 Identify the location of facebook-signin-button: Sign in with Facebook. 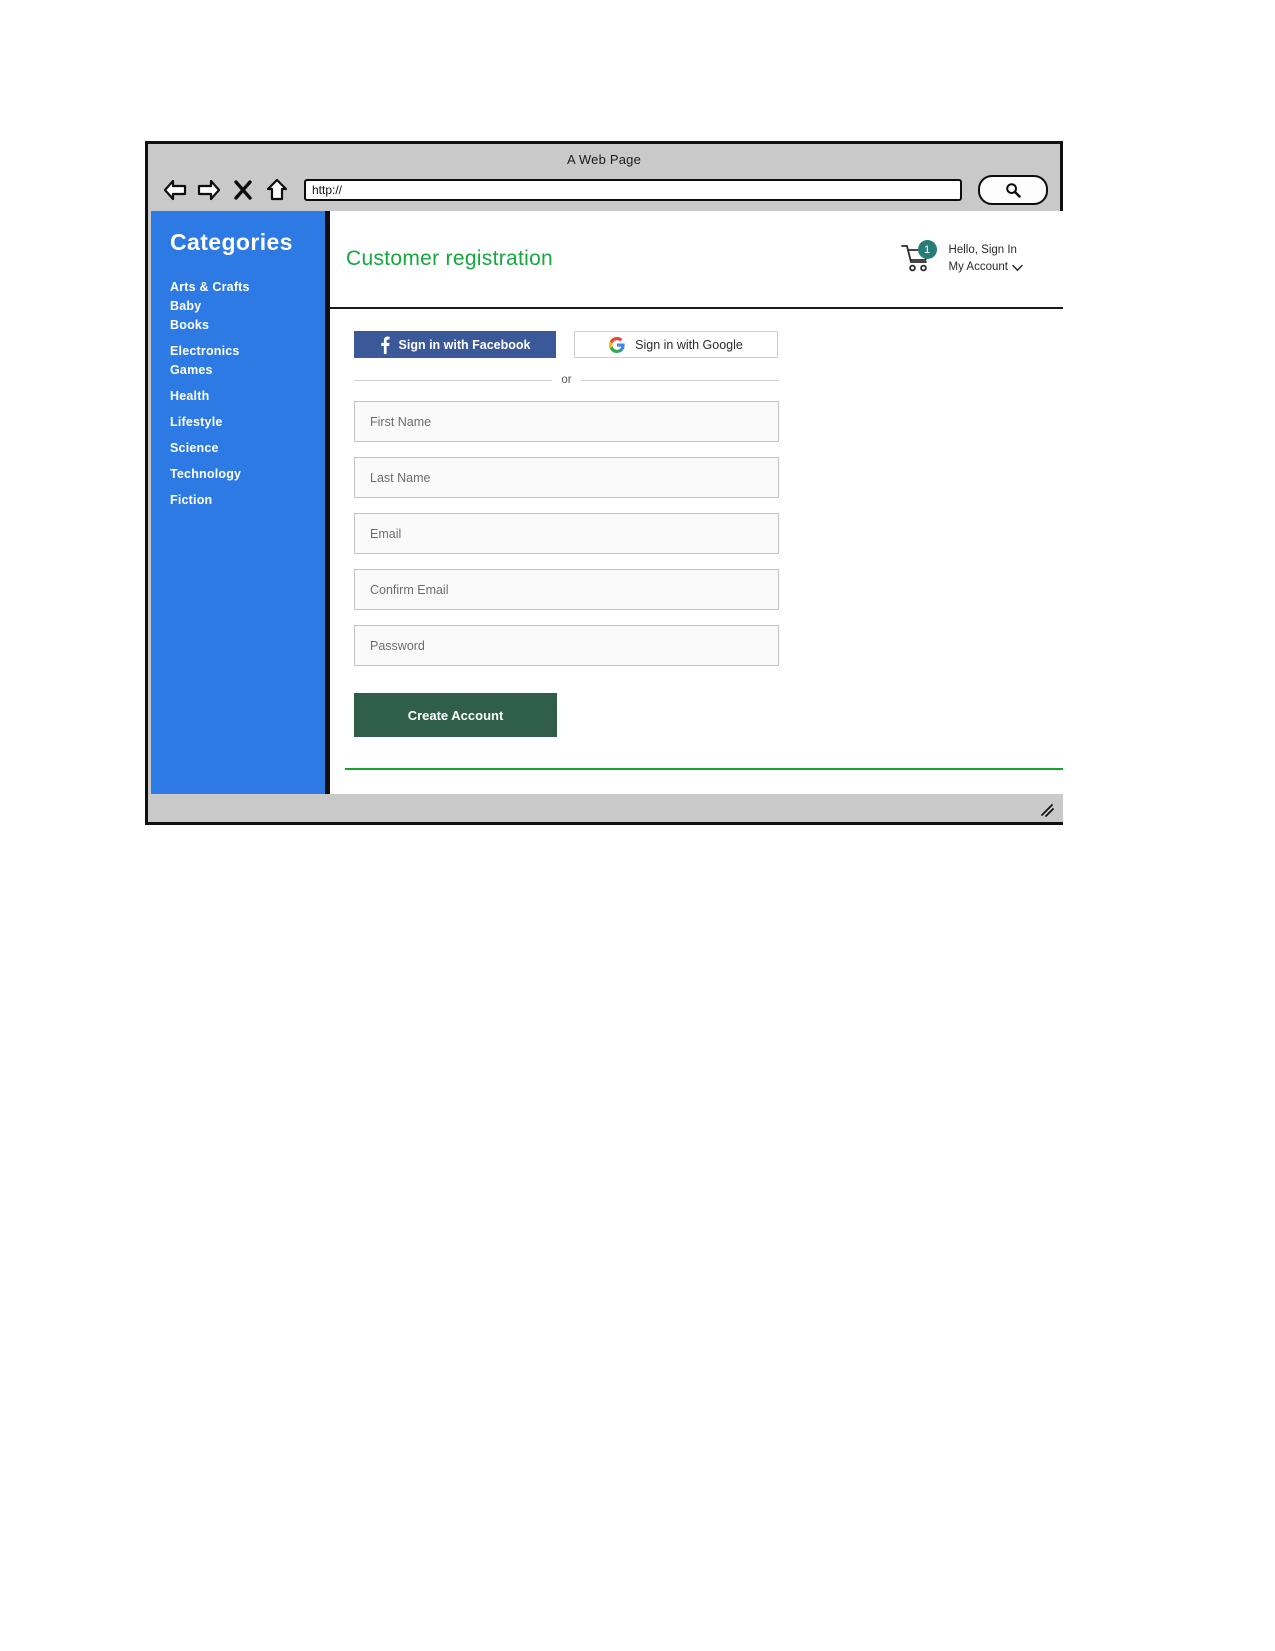
(455, 344).